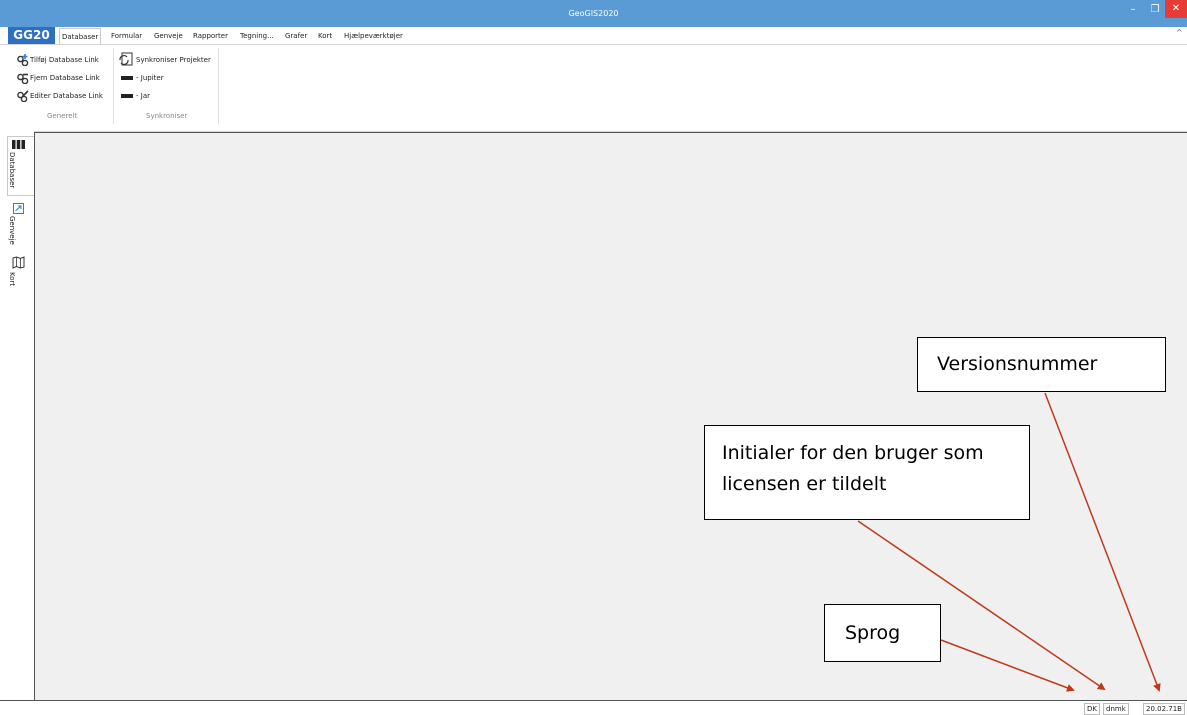 This screenshot has height=715, width=1187. I want to click on minimize-button: –, so click(1133, 10).